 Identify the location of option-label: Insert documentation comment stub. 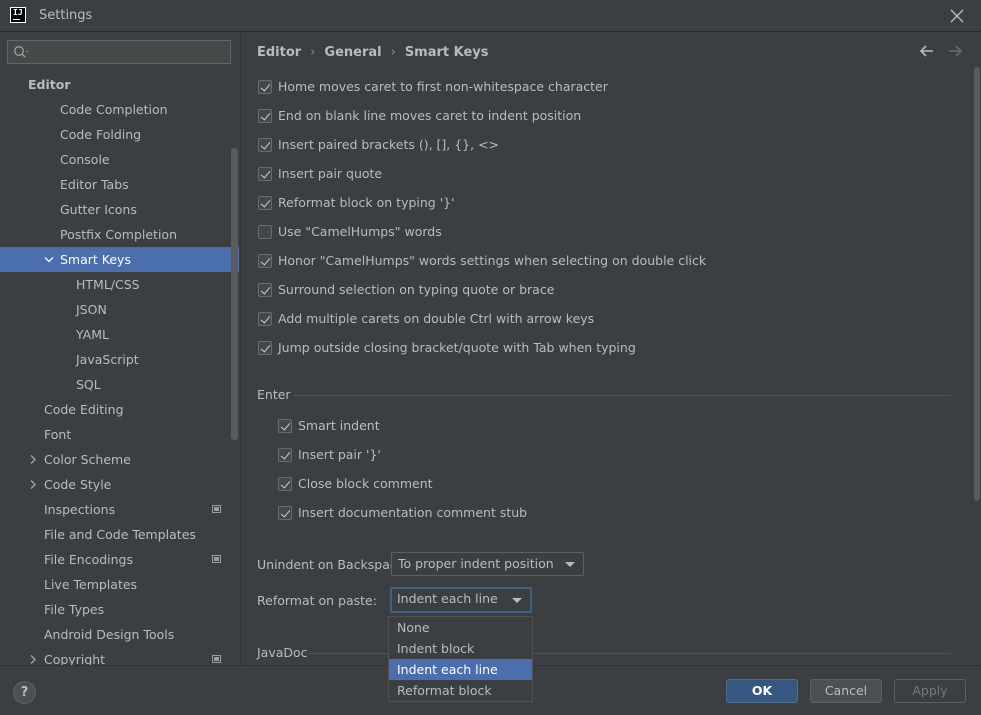
(413, 512).